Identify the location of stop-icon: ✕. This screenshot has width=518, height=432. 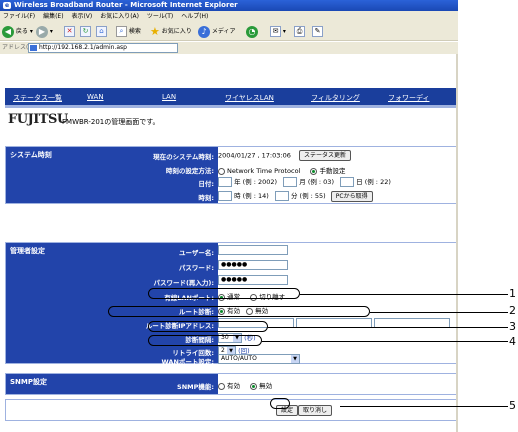
(69, 31).